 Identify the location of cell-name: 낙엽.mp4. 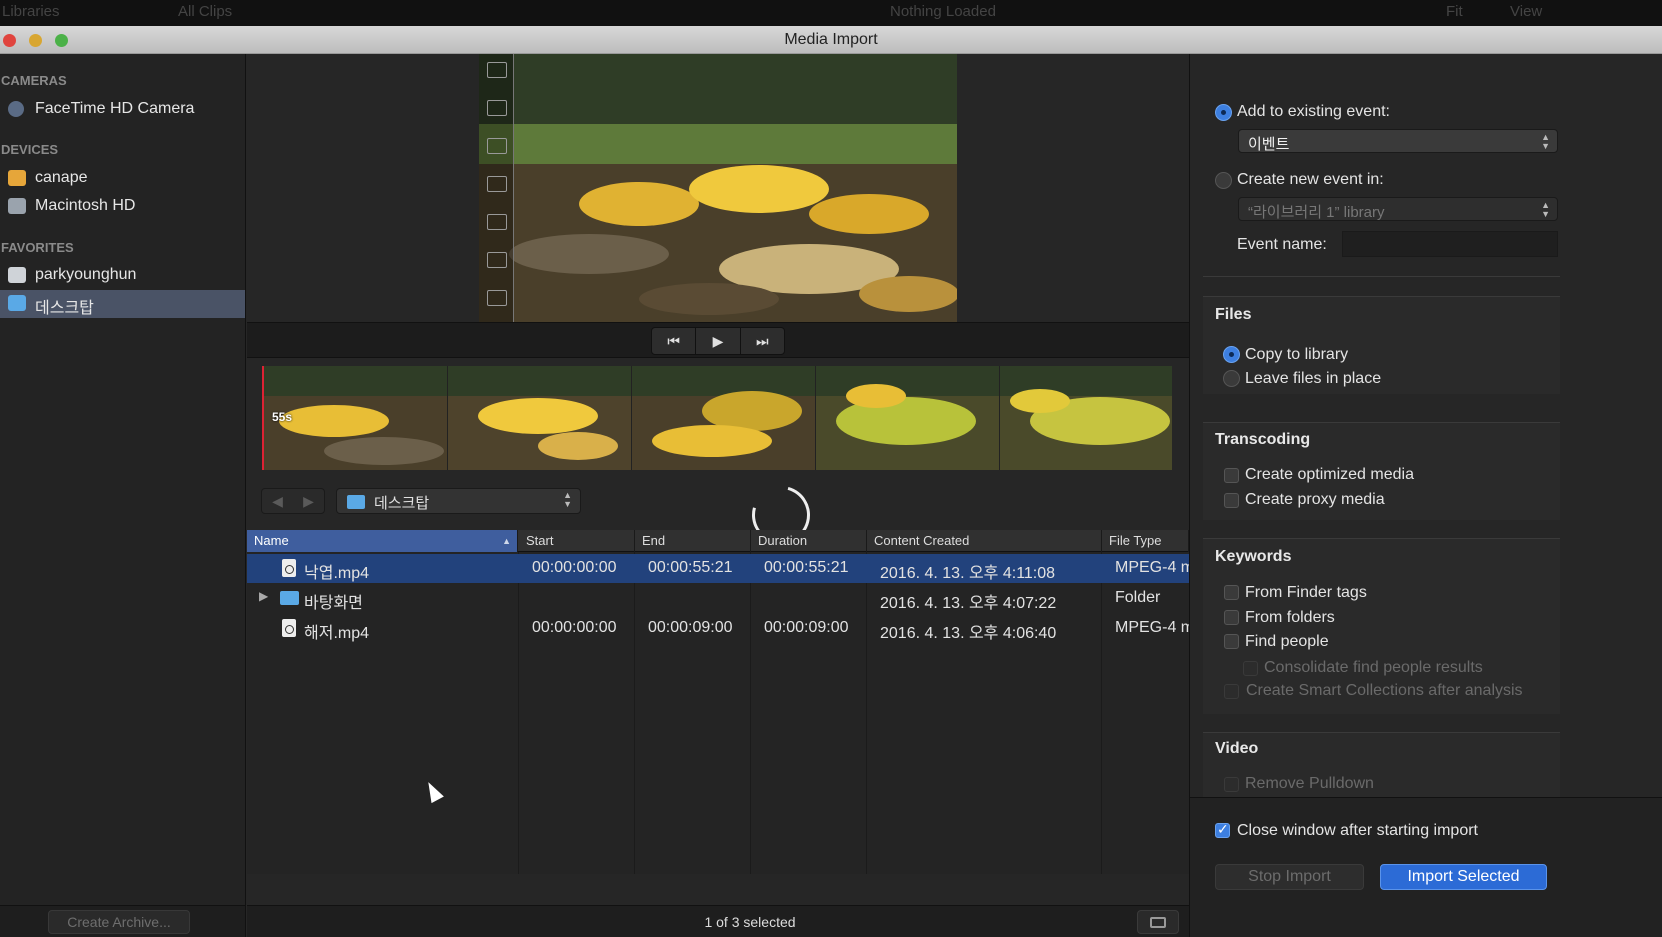
(337, 573).